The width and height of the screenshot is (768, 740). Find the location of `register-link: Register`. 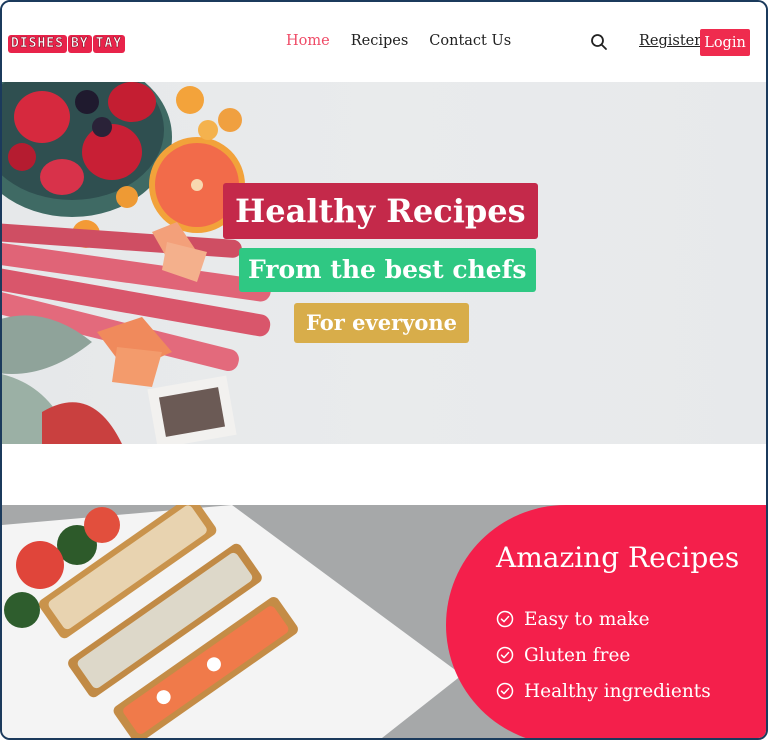

register-link: Register is located at coordinates (670, 41).